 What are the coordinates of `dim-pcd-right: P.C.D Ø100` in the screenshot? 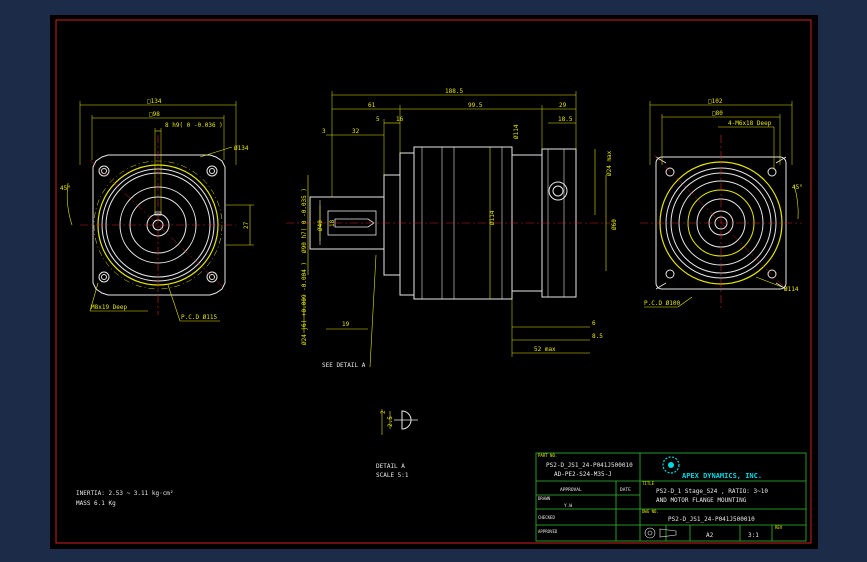 It's located at (662, 303).